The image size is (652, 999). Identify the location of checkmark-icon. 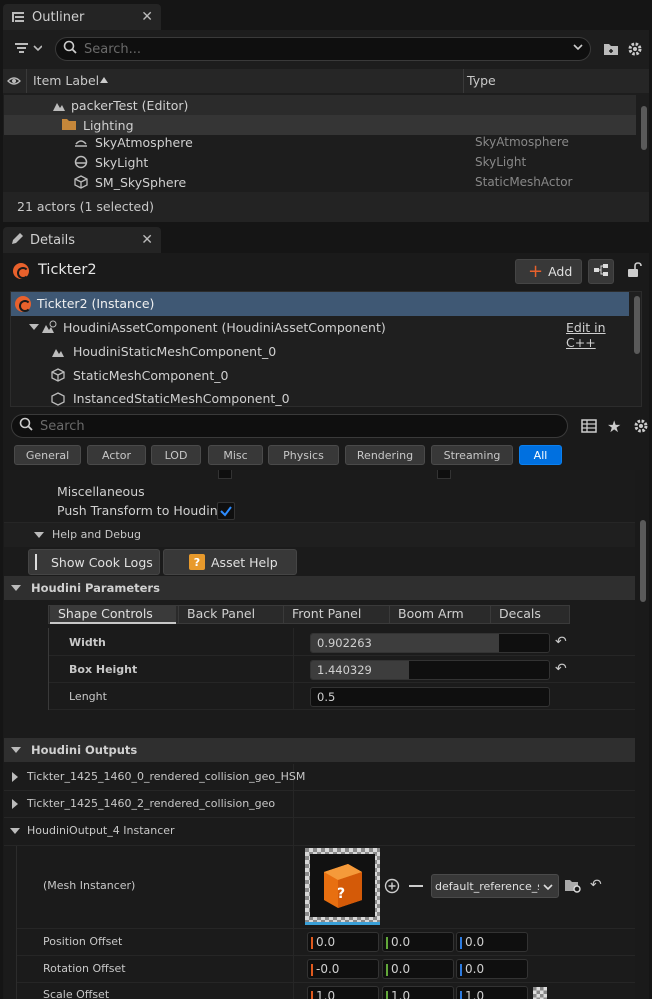
(226, 511).